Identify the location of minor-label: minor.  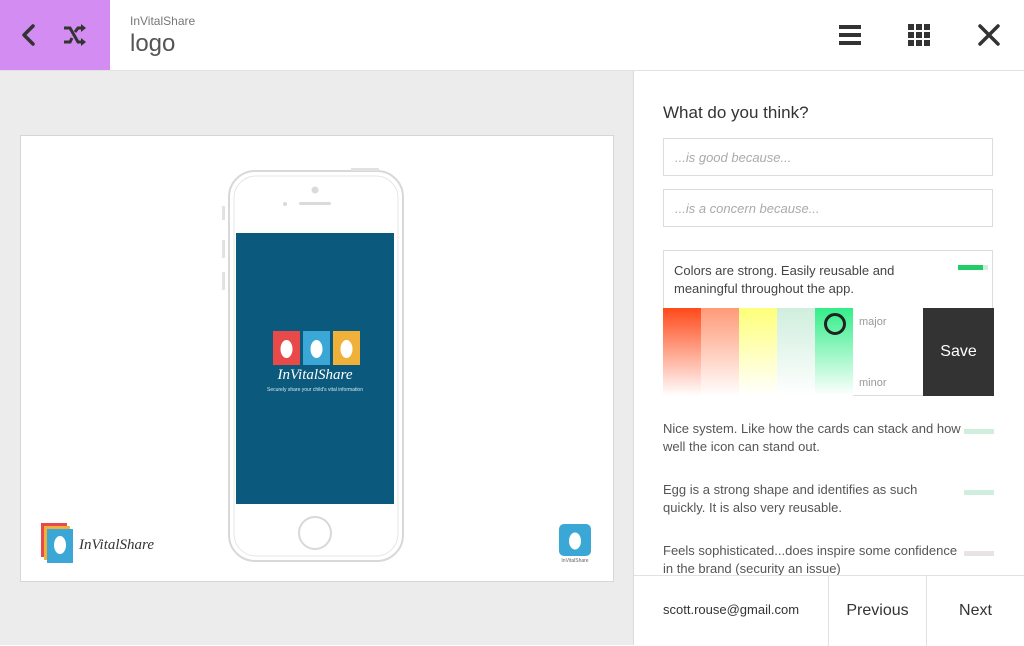
(873, 383).